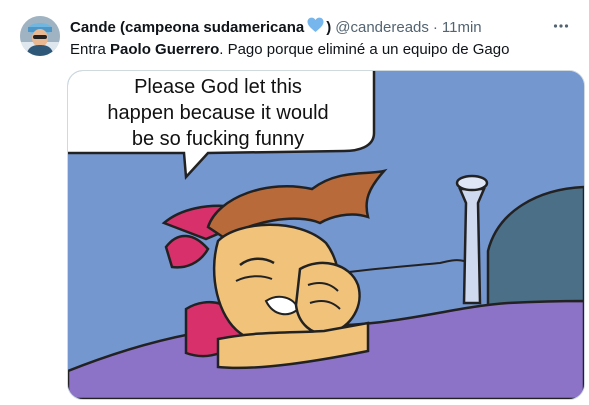  I want to click on avatar-image, so click(40, 36).